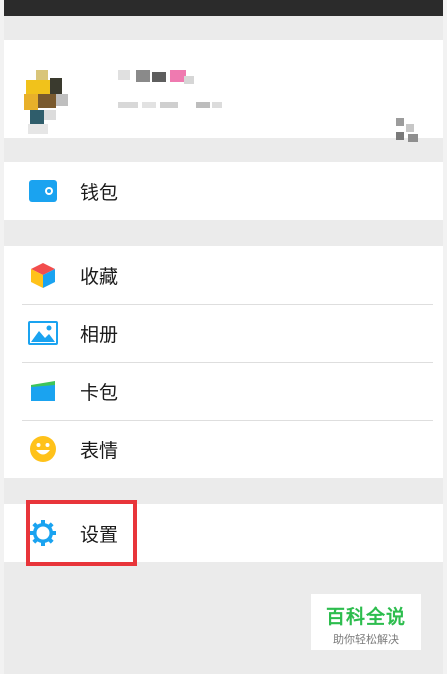 This screenshot has height=674, width=447. Describe the element at coordinates (365, 617) in the screenshot. I see `watermark-title: 百科全说` at that location.